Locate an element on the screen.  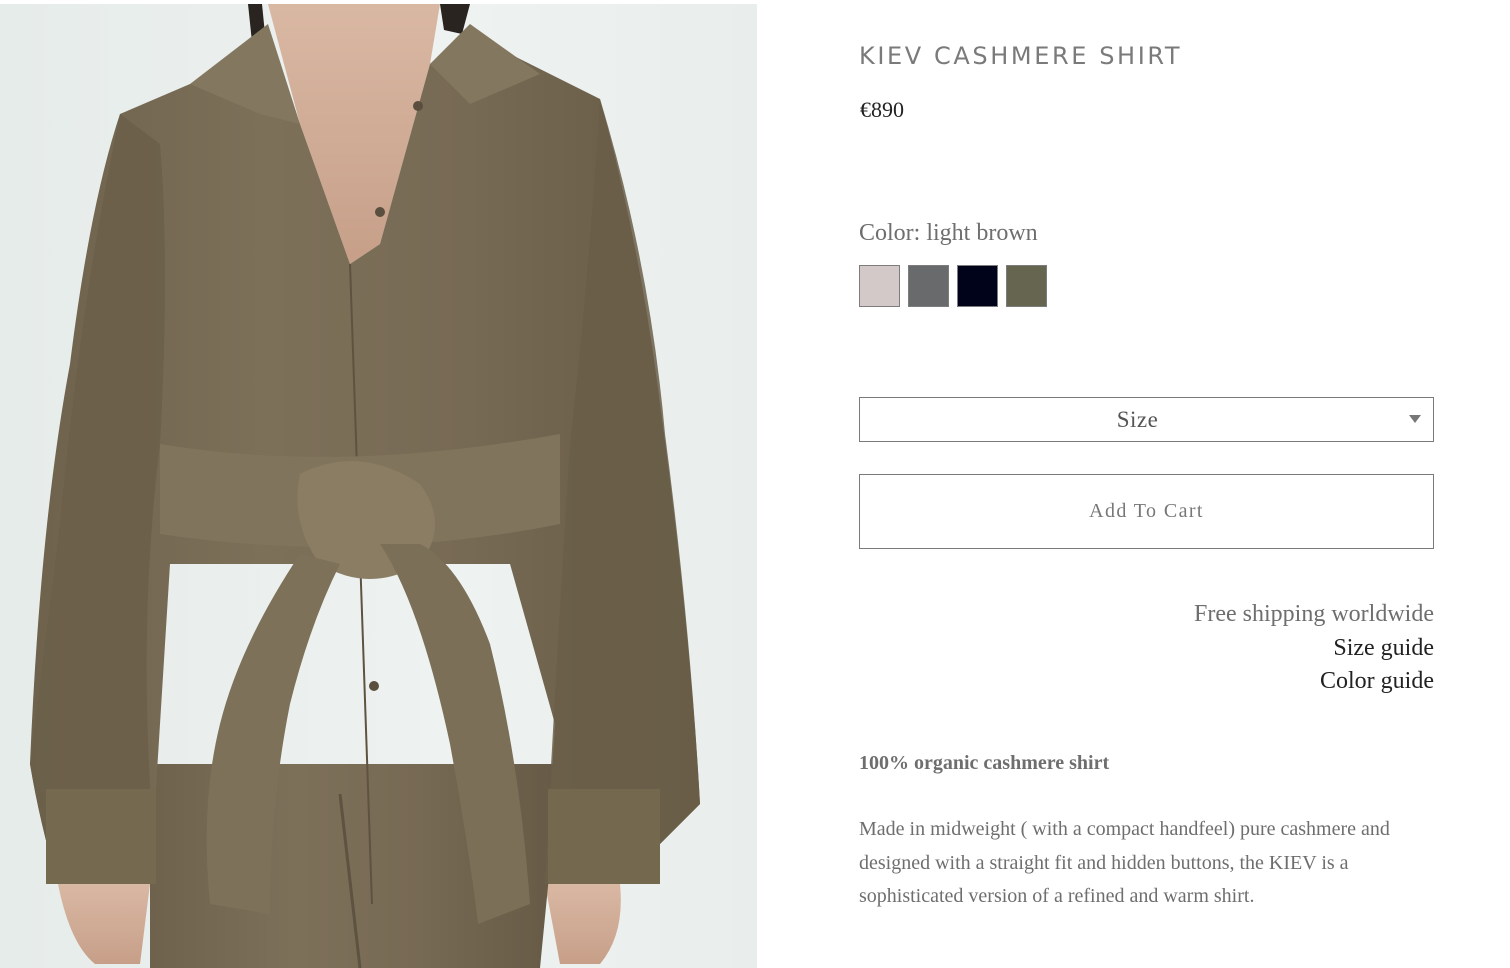
color-swatch-light-pink is located at coordinates (879, 286).